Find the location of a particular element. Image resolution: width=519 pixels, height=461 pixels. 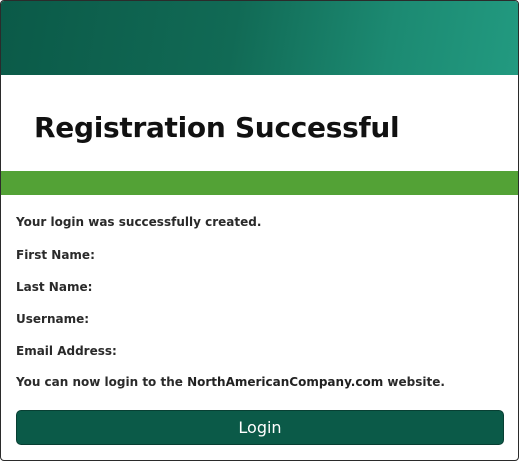

login-button: Login is located at coordinates (260, 427).